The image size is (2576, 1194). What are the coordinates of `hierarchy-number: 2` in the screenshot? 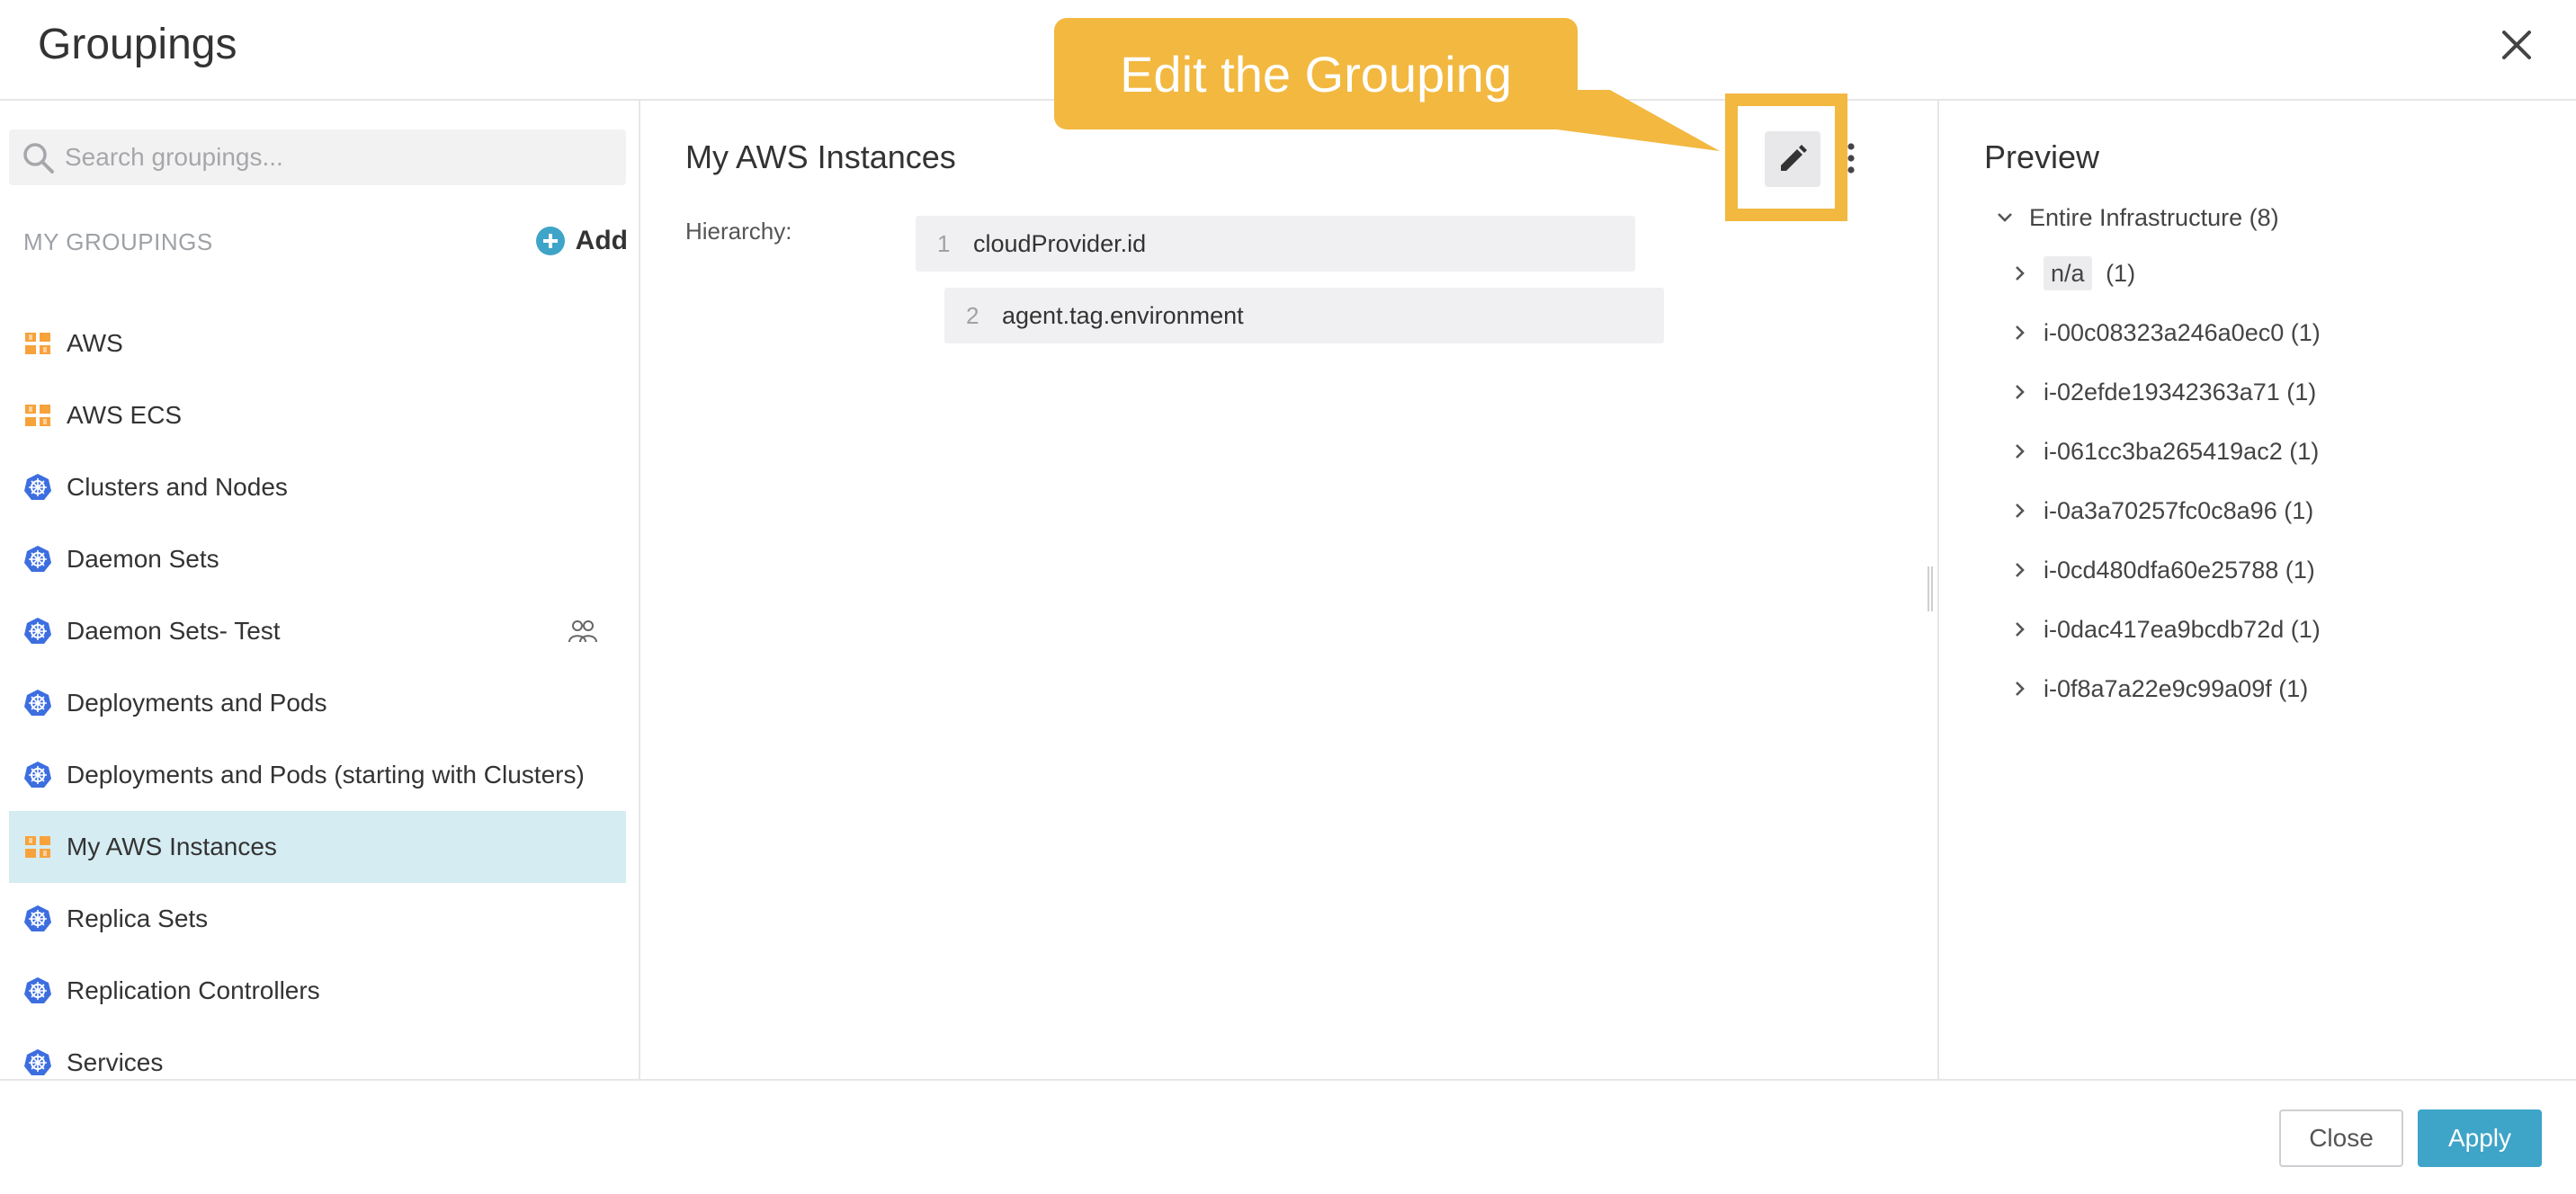 It's located at (972, 315).